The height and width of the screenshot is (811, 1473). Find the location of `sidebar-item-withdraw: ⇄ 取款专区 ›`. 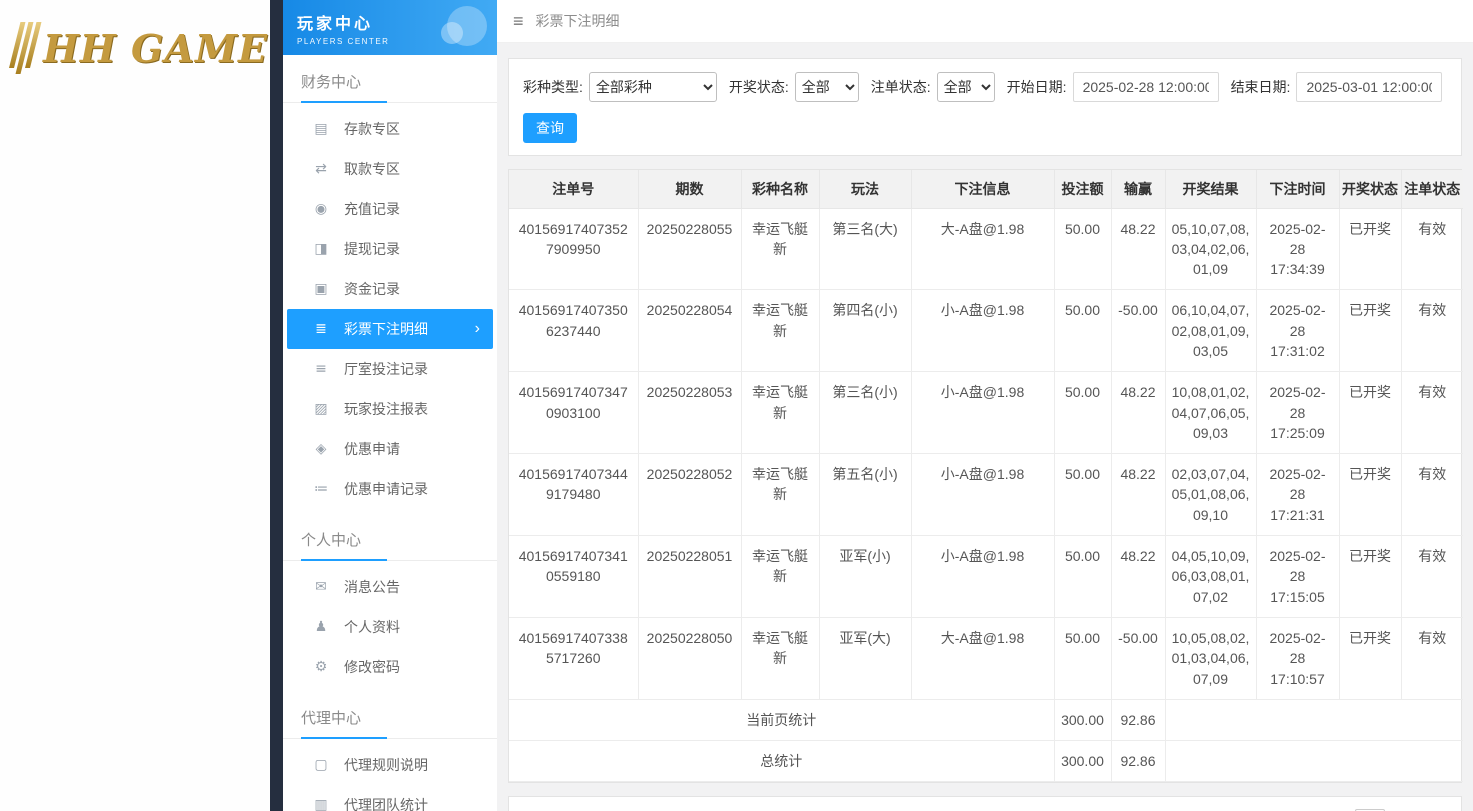

sidebar-item-withdraw: ⇄ 取款专区 › is located at coordinates (390, 169).